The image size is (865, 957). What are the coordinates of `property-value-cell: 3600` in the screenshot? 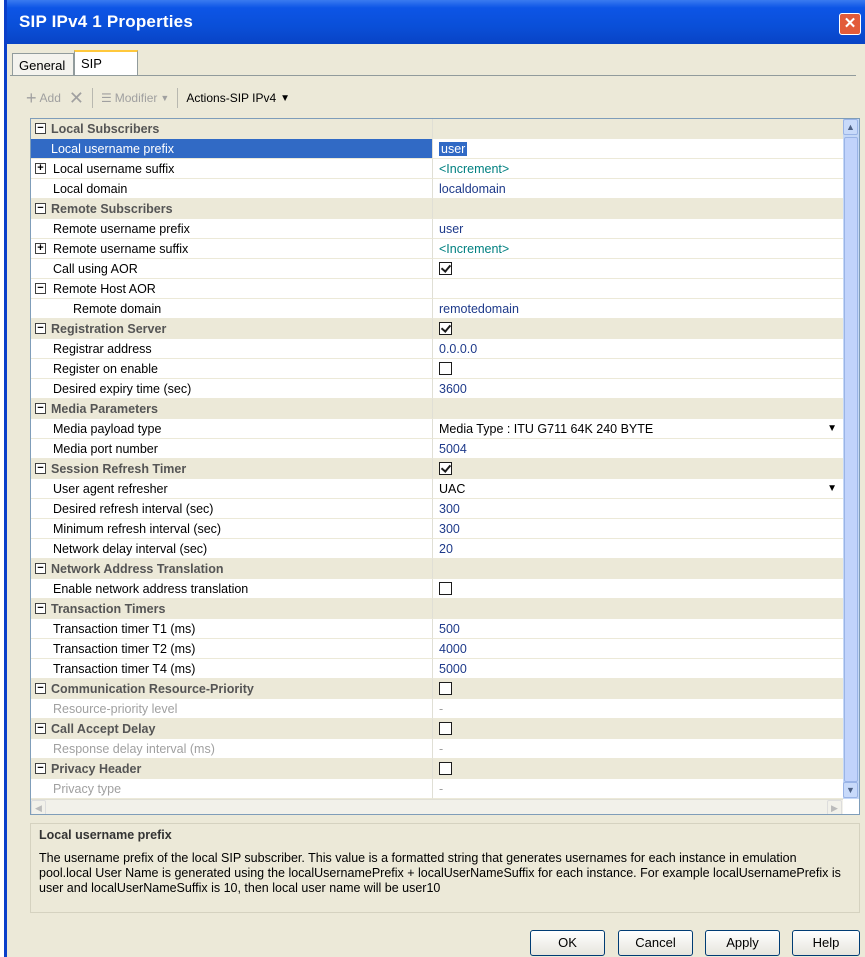 It's located at (638, 389).